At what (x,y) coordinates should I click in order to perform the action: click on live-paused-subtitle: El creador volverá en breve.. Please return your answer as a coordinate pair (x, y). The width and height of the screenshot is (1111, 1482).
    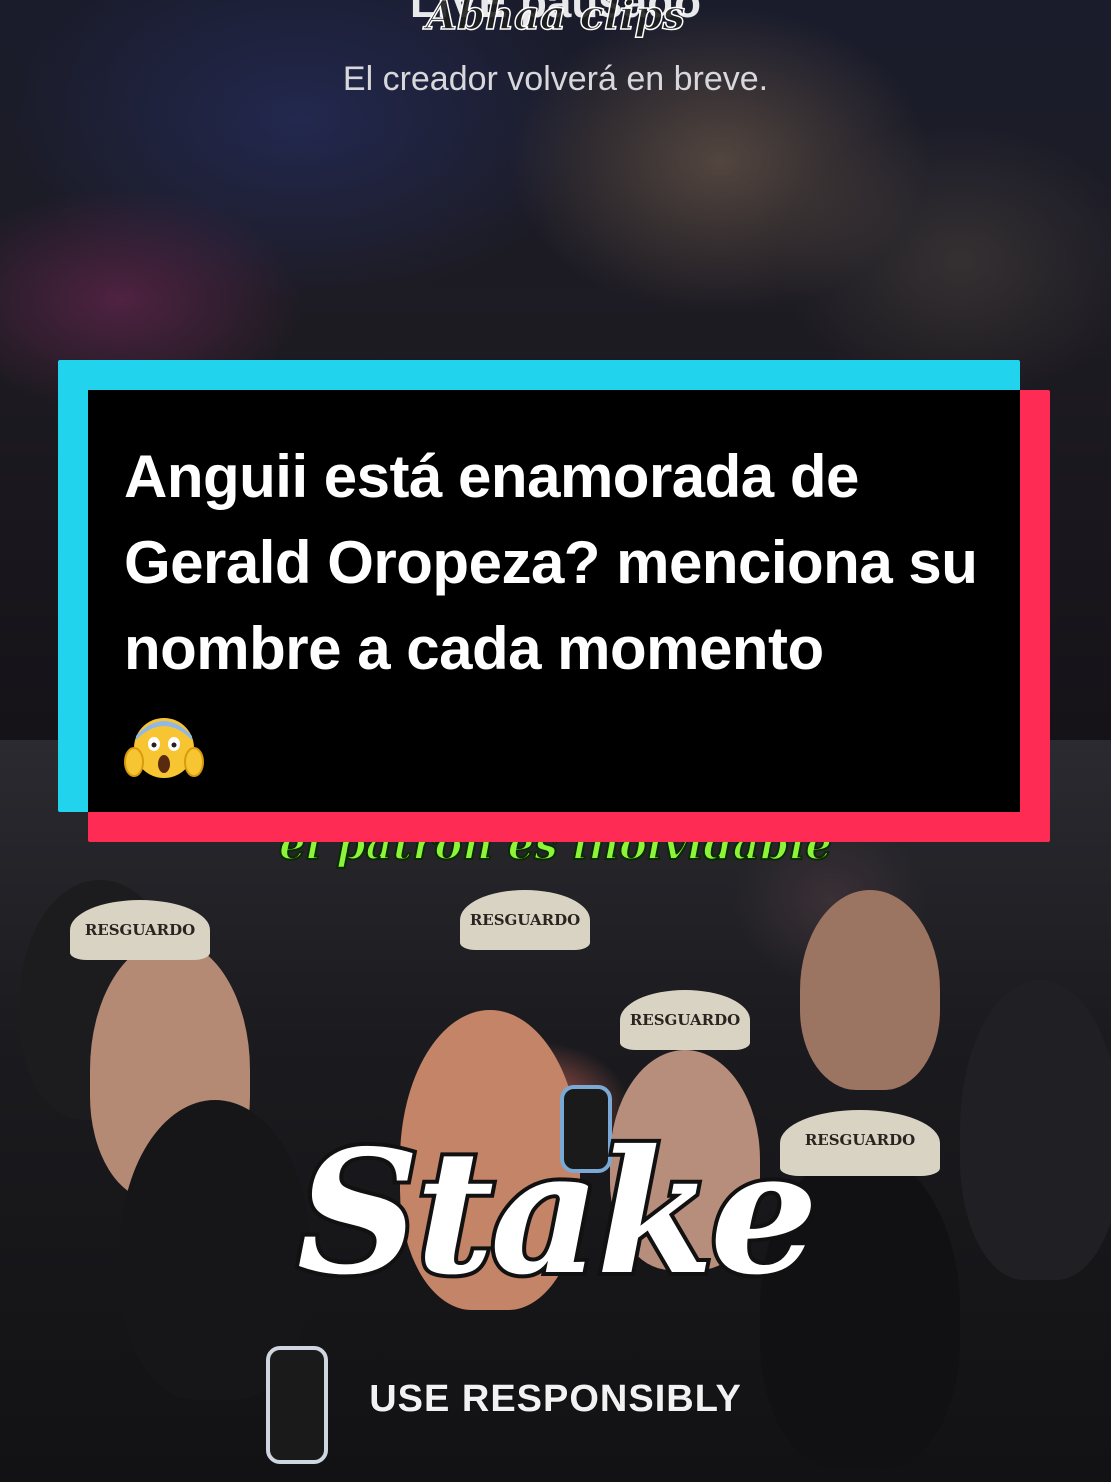
    Looking at the image, I should click on (555, 79).